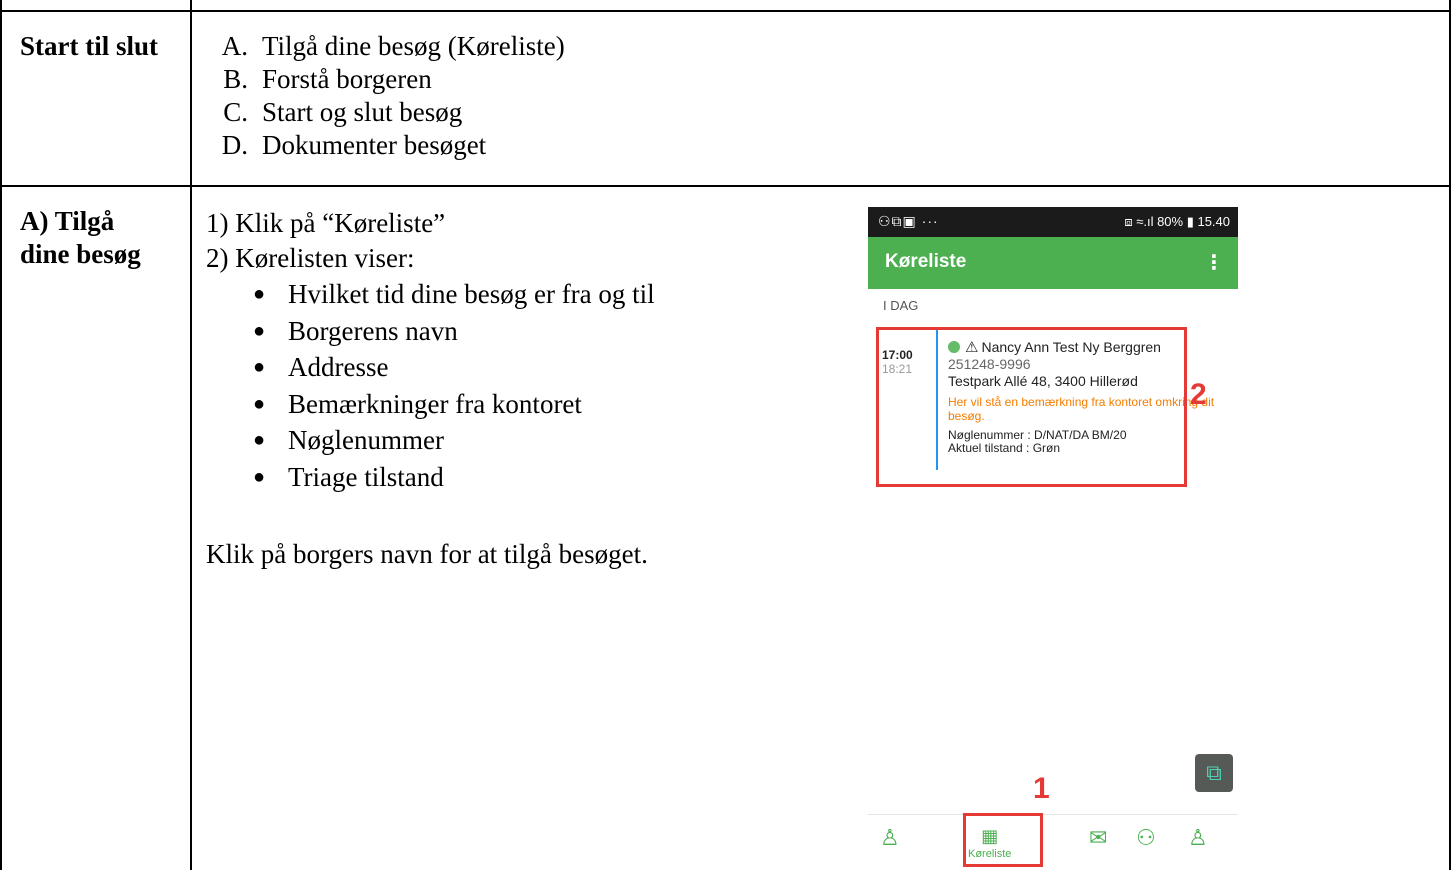  I want to click on table-top-border, so click(725, 11).